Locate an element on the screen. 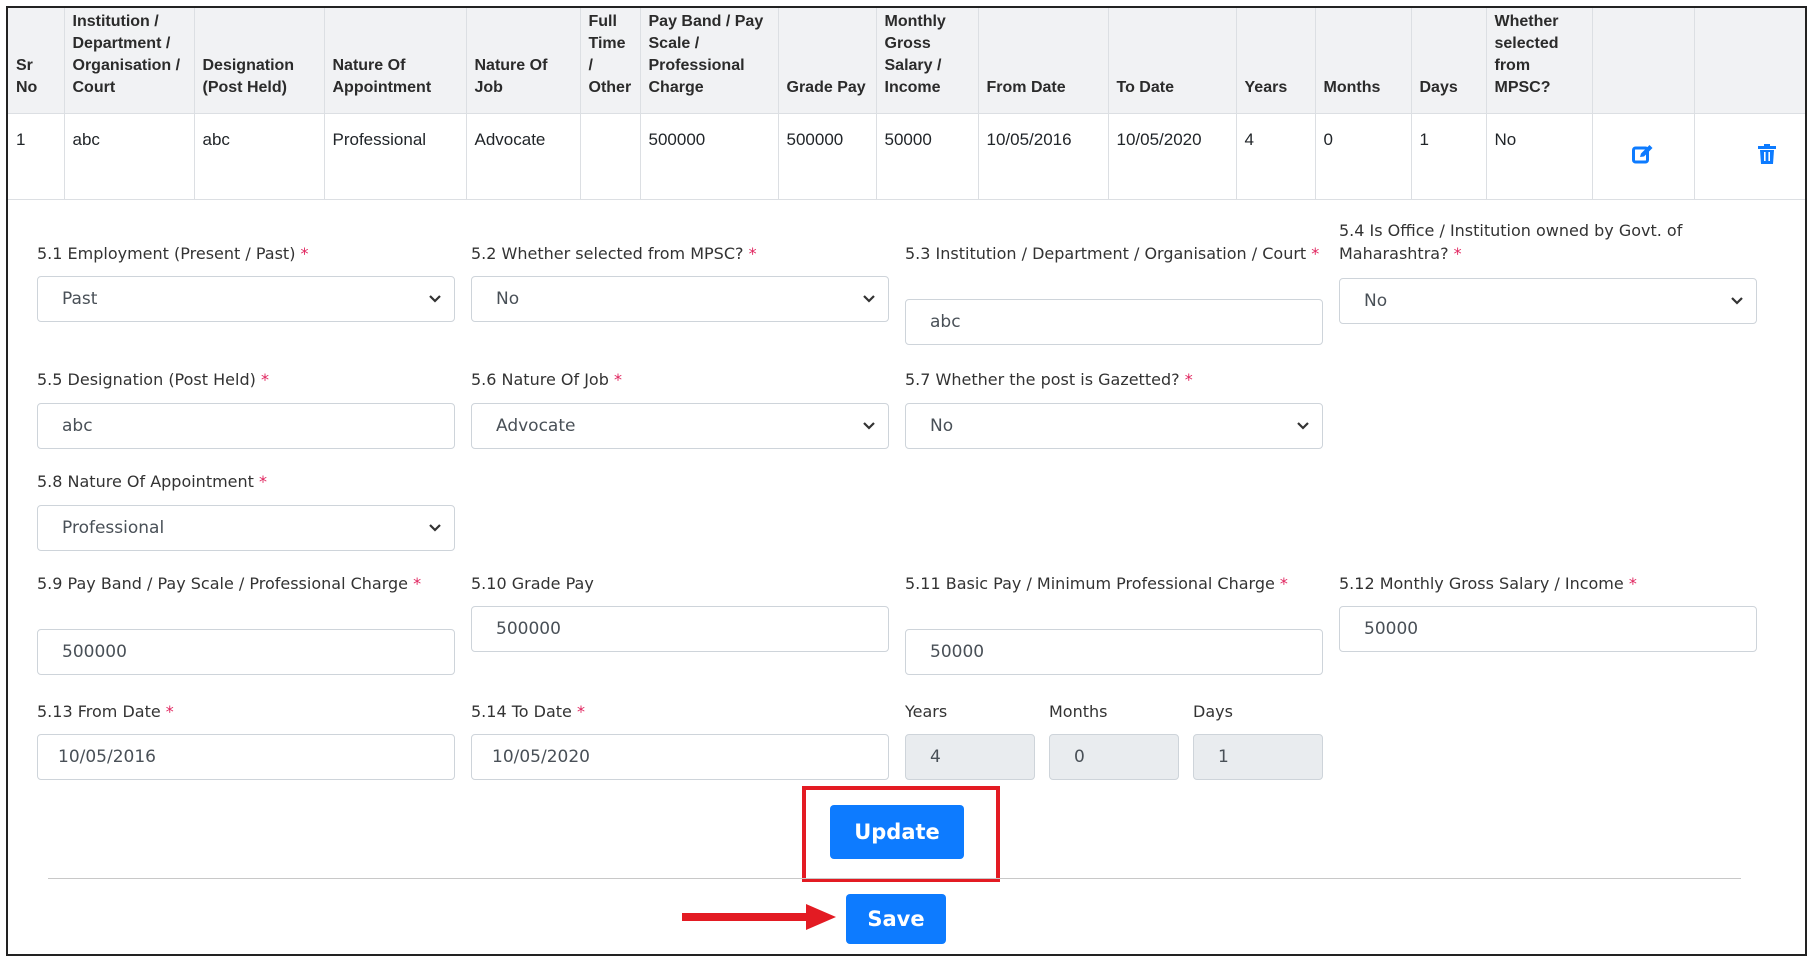 The image size is (1811, 956). to-date-input: 10/05/2020 is located at coordinates (680, 757).